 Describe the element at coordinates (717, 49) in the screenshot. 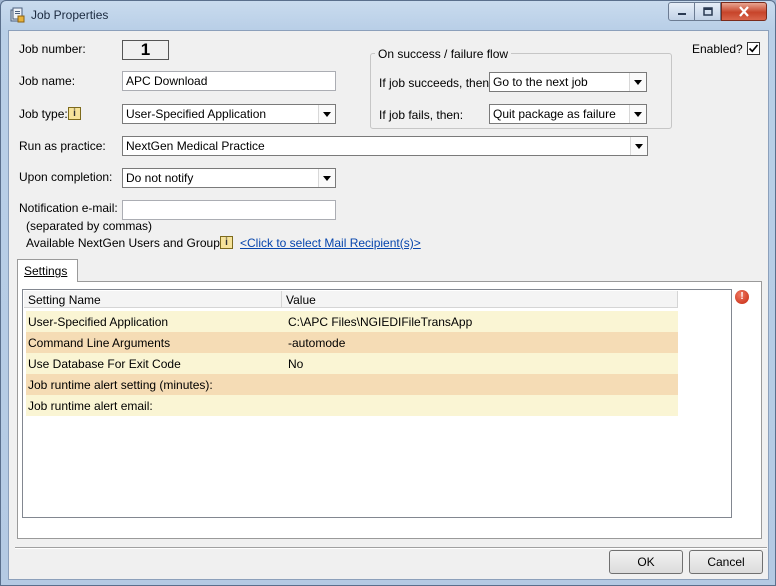

I see `enabled-label: Enabled?` at that location.